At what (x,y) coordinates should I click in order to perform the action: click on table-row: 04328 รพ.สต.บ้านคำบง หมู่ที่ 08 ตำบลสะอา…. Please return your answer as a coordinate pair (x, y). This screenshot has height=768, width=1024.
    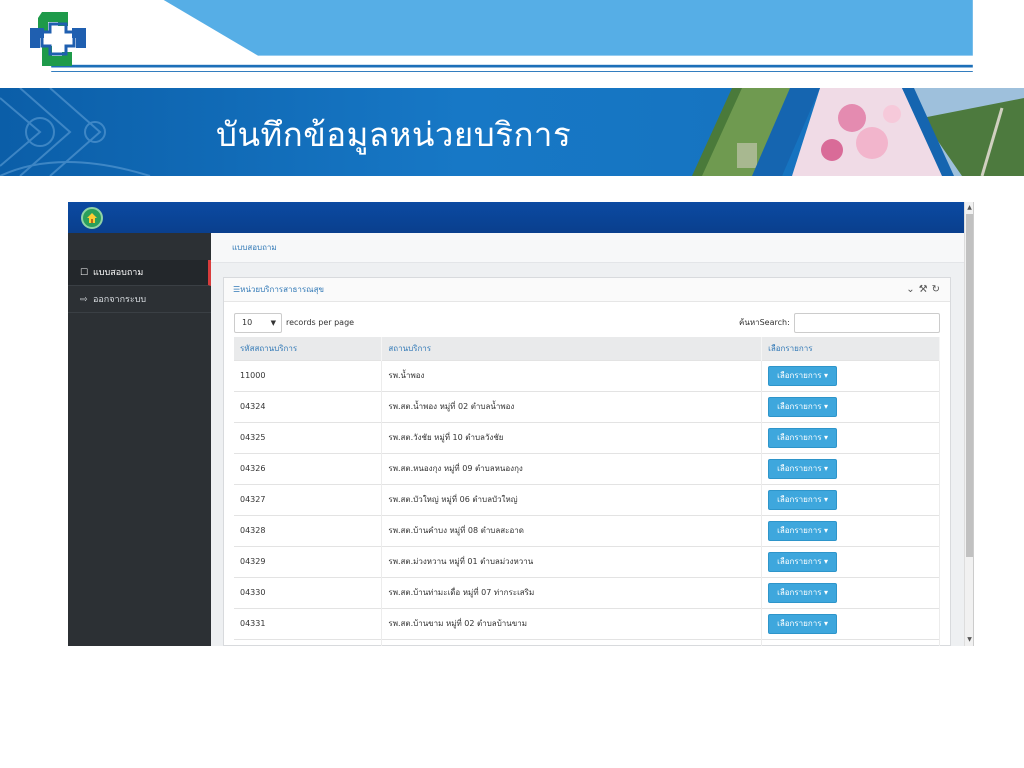
    Looking at the image, I should click on (587, 530).